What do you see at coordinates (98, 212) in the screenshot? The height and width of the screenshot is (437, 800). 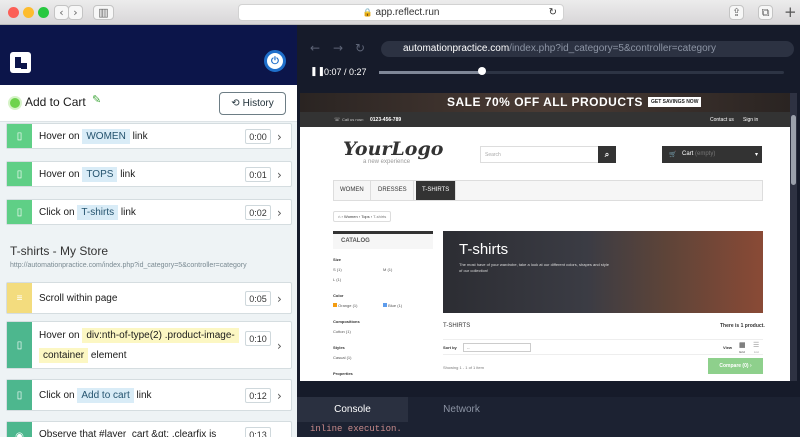 I see `step-target: T-shirts` at bounding box center [98, 212].